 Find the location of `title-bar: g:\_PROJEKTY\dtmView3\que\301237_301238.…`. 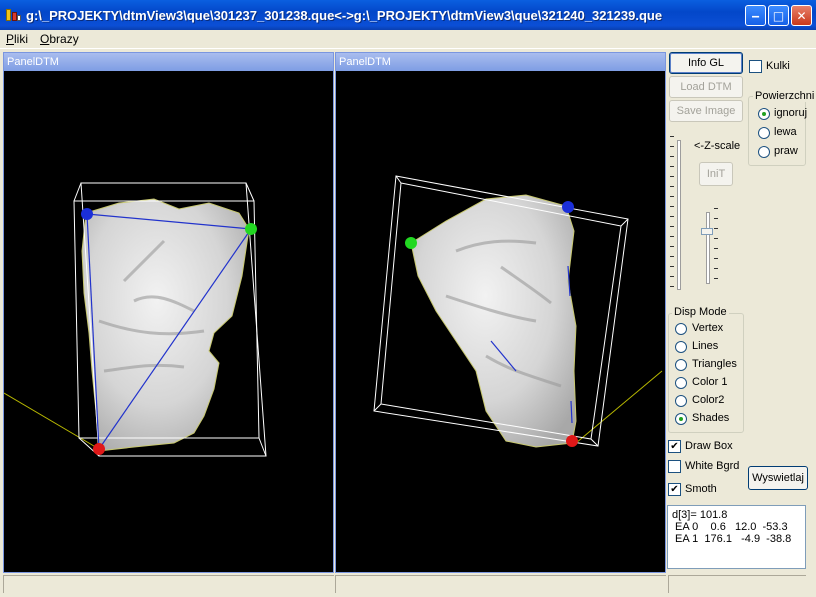

title-bar: g:\_PROJEKTY\dtmView3\que\301237_301238.… is located at coordinates (408, 15).